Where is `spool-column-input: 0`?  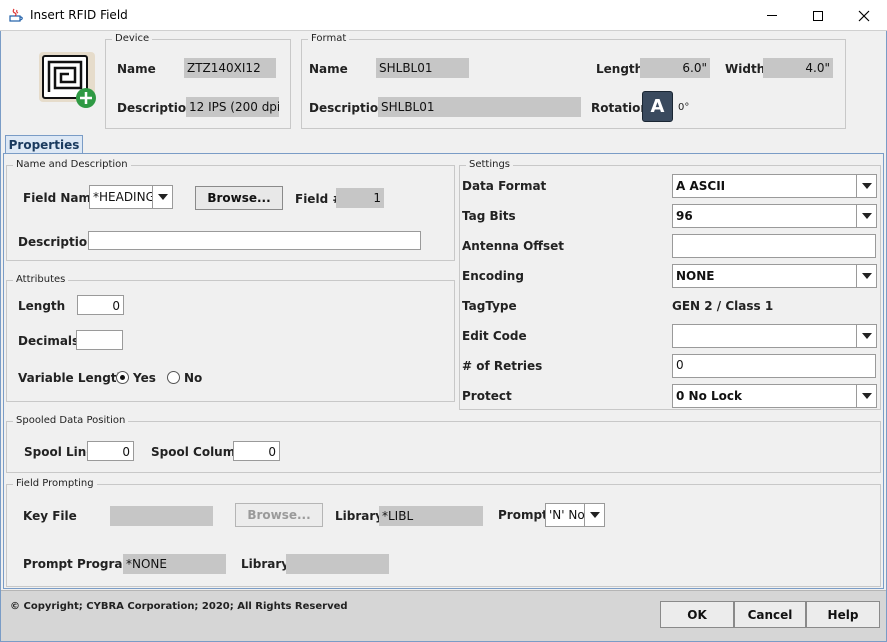 spool-column-input: 0 is located at coordinates (256, 451).